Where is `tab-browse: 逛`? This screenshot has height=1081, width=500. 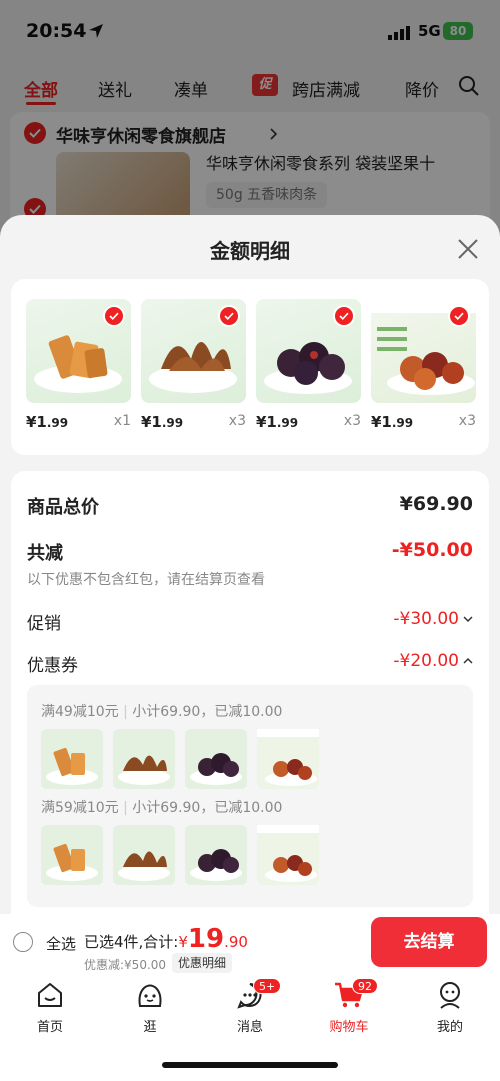
tab-browse: 逛 is located at coordinates (150, 1007).